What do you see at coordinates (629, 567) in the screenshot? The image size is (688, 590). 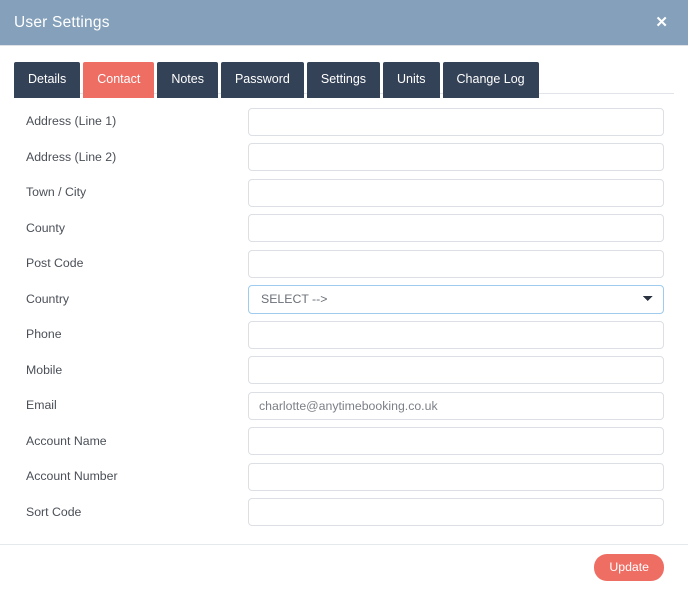 I see `update-button: Update` at bounding box center [629, 567].